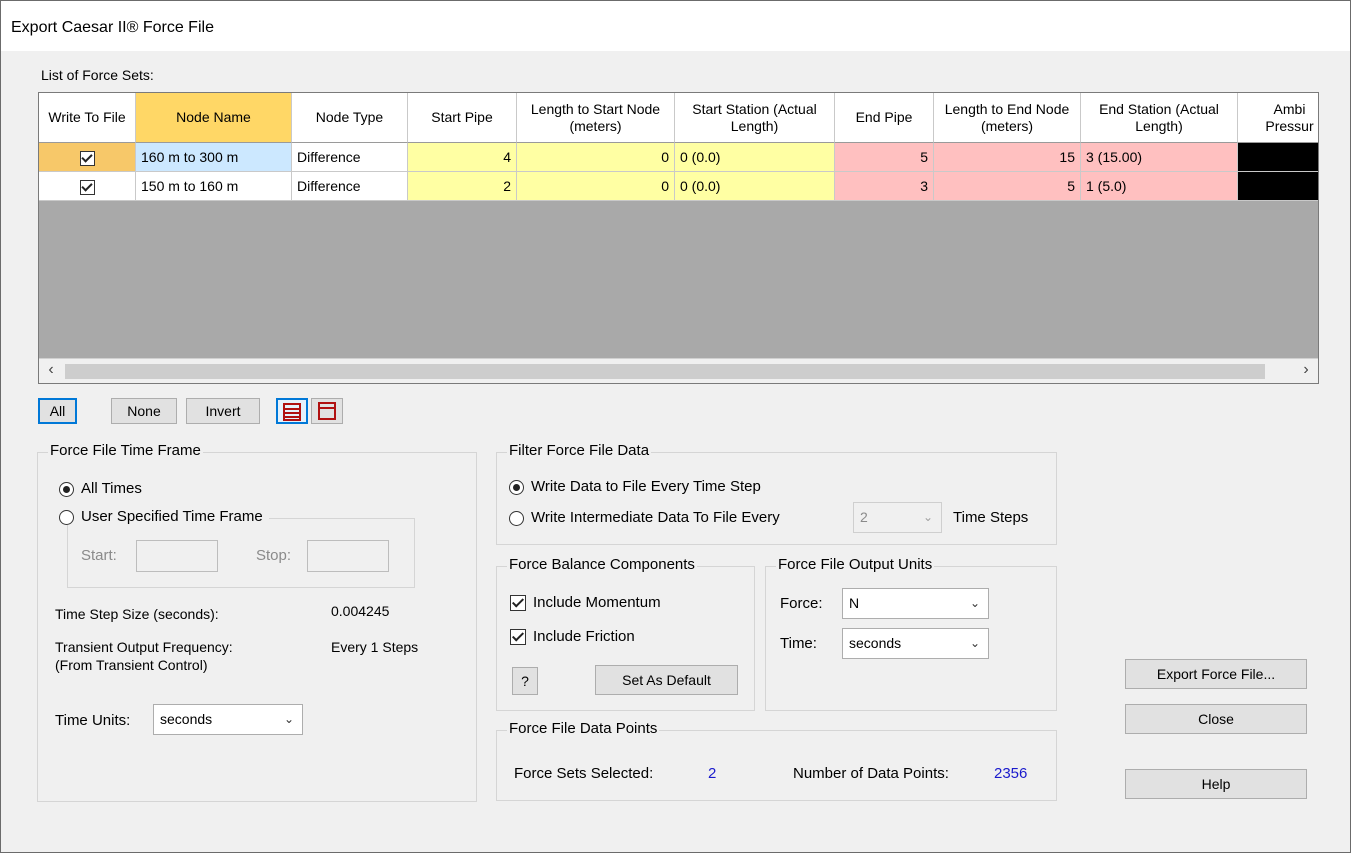 This screenshot has height=853, width=1351. Describe the element at coordinates (177, 556) in the screenshot. I see `start-time-input` at that location.